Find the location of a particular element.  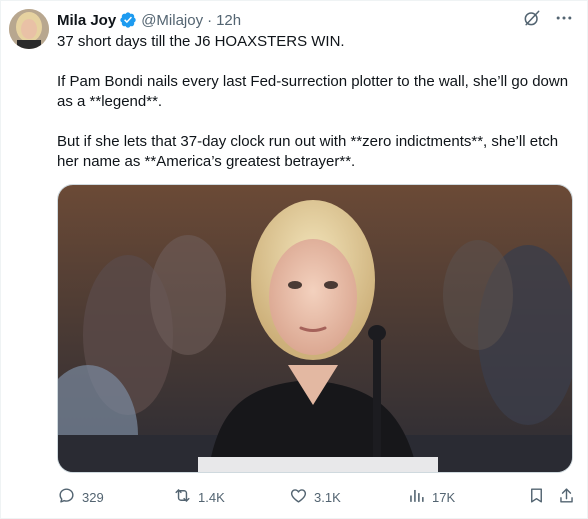

reply-count: 329 is located at coordinates (93, 497).